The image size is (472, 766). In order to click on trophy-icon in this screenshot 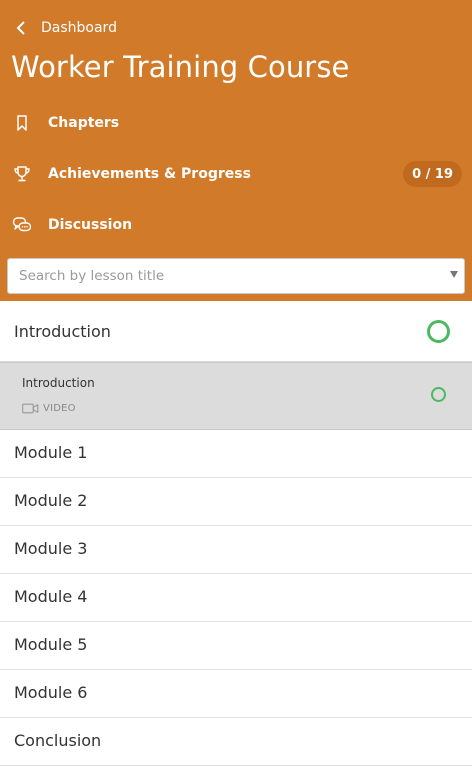, I will do `click(22, 174)`.